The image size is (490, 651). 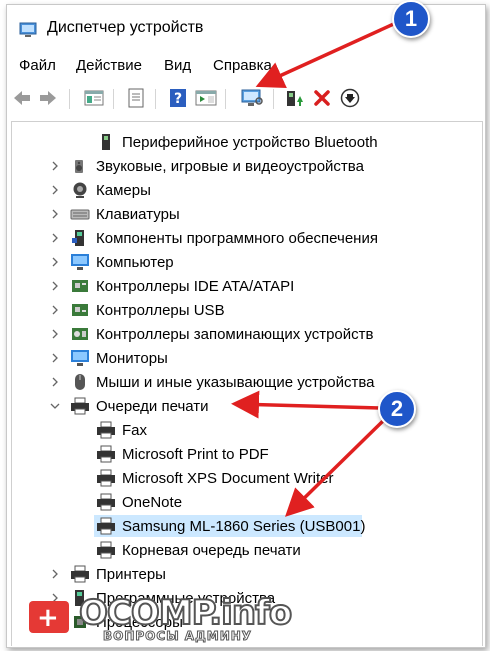 I want to click on speaker-icon, so click(x=80, y=166).